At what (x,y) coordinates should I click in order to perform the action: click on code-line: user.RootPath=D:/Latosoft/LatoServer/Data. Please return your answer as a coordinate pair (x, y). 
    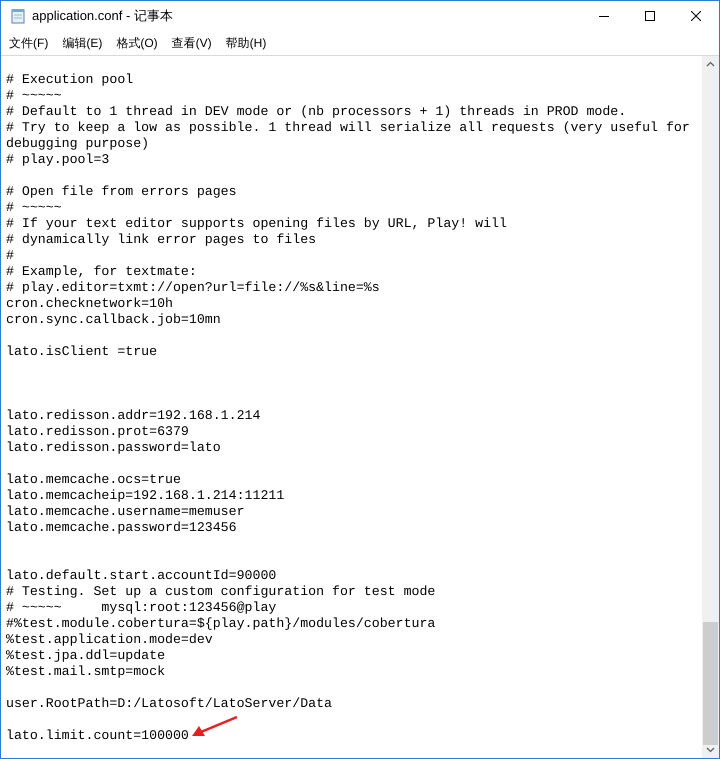
    Looking at the image, I should click on (169, 704).